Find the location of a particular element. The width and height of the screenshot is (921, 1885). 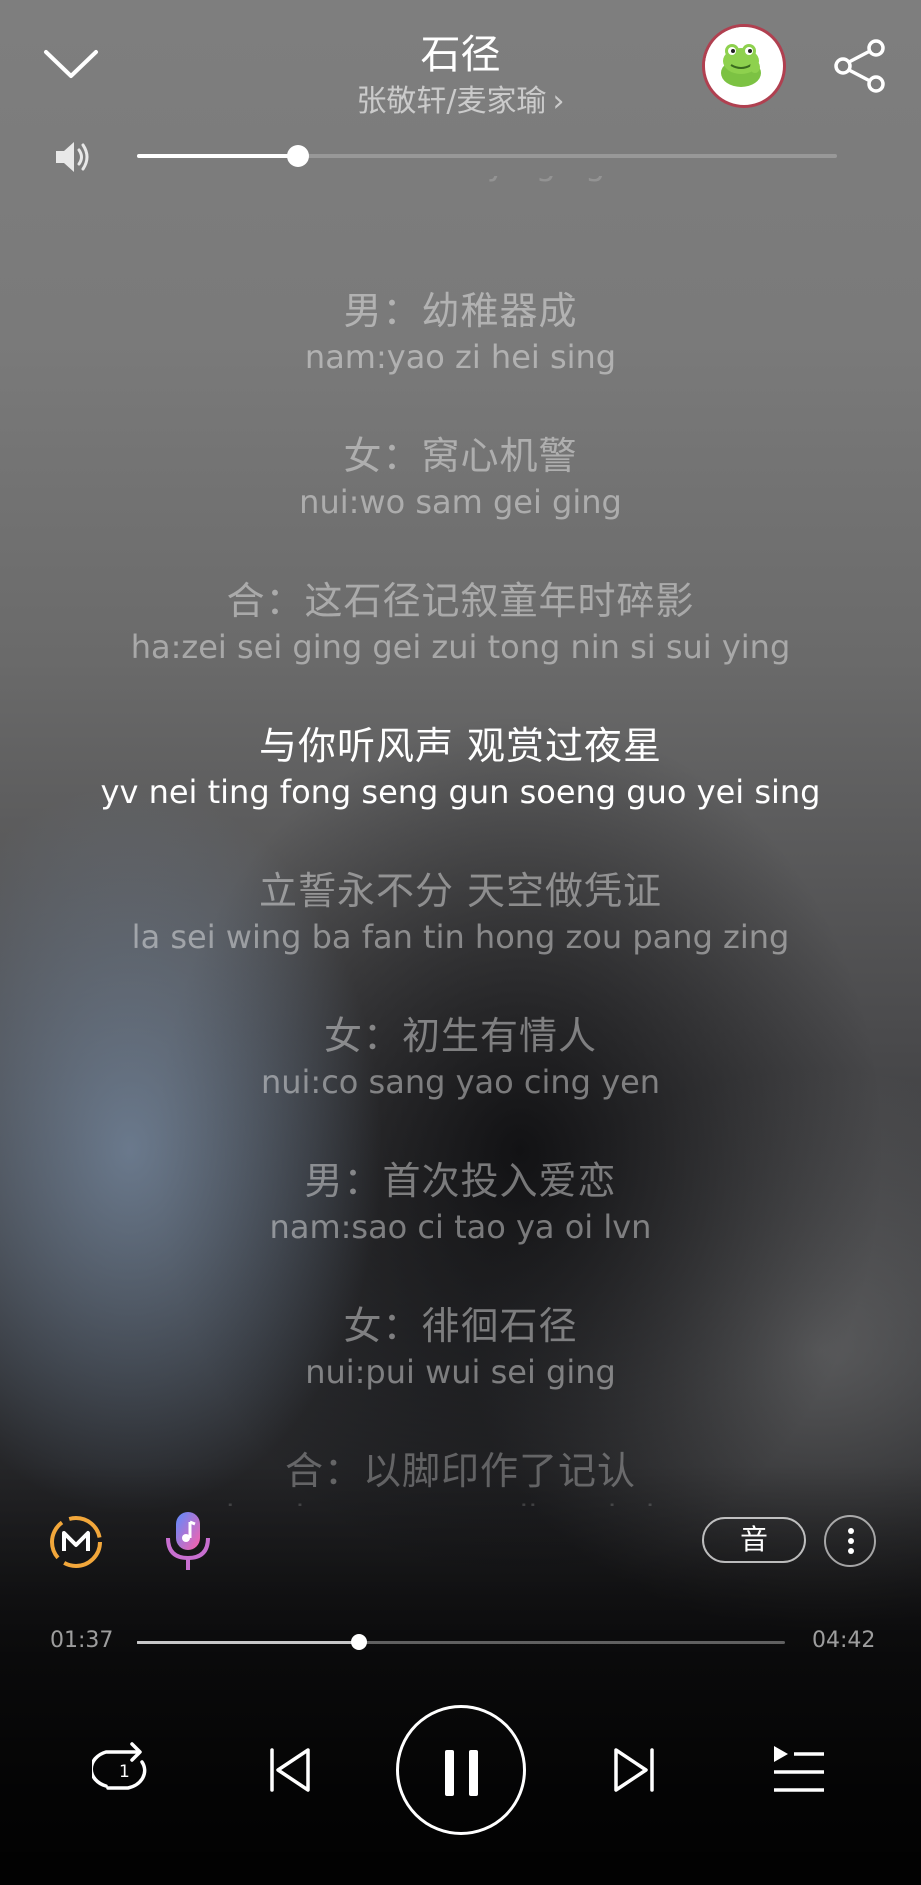

sound-effect-button: 音 is located at coordinates (754, 1540).